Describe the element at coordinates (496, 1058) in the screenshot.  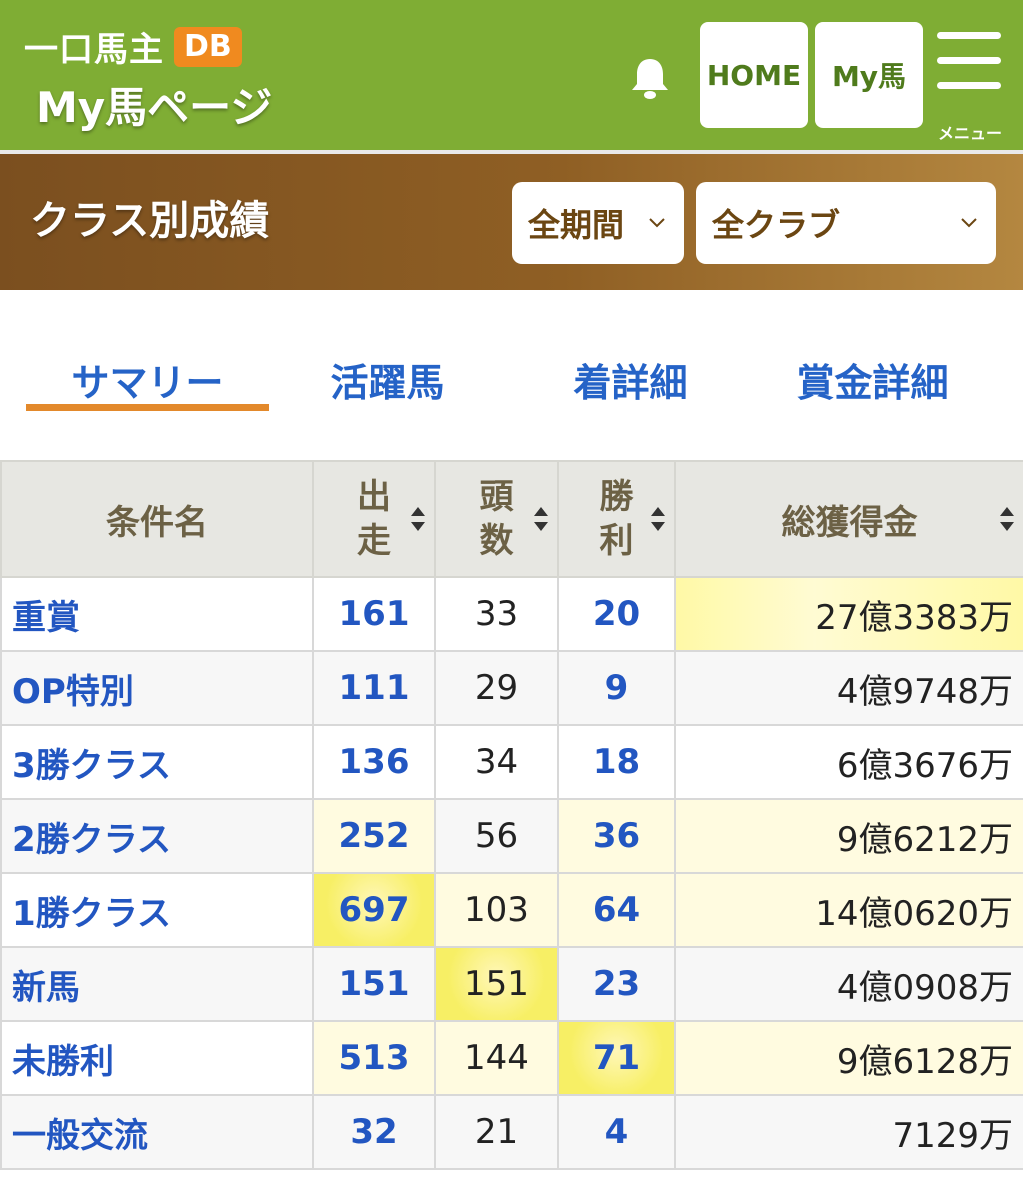
I see `heads-value: 144` at that location.